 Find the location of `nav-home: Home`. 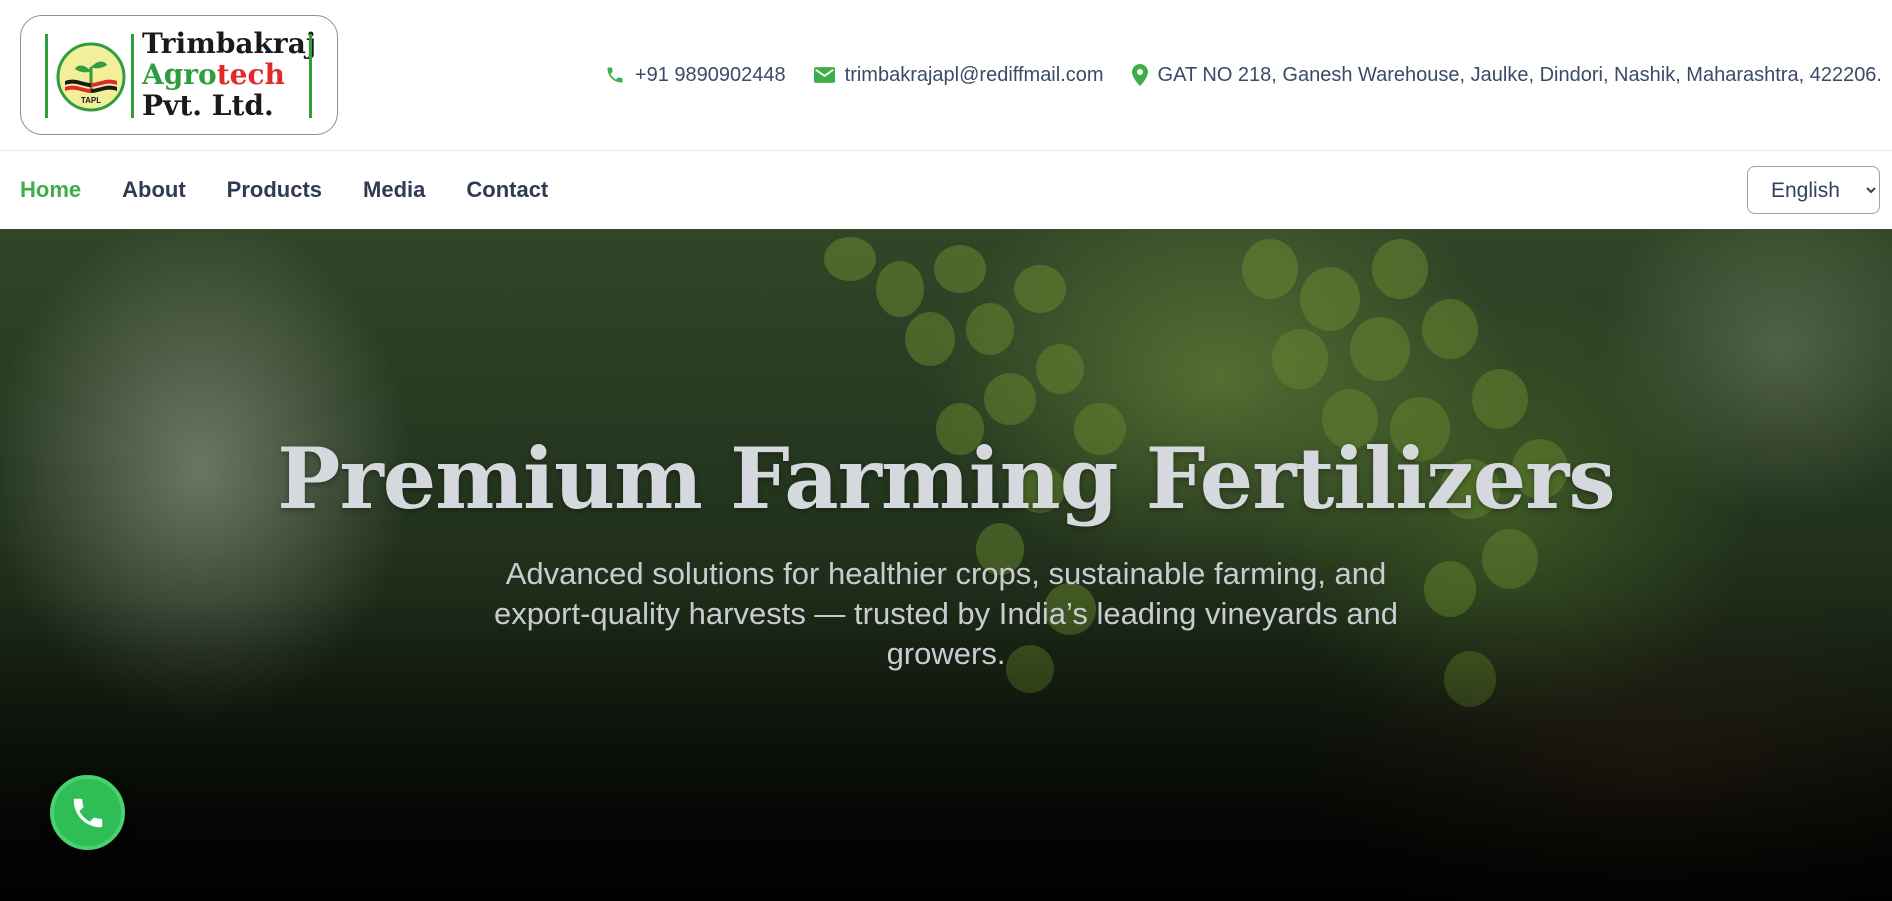

nav-home: Home is located at coordinates (50, 190).